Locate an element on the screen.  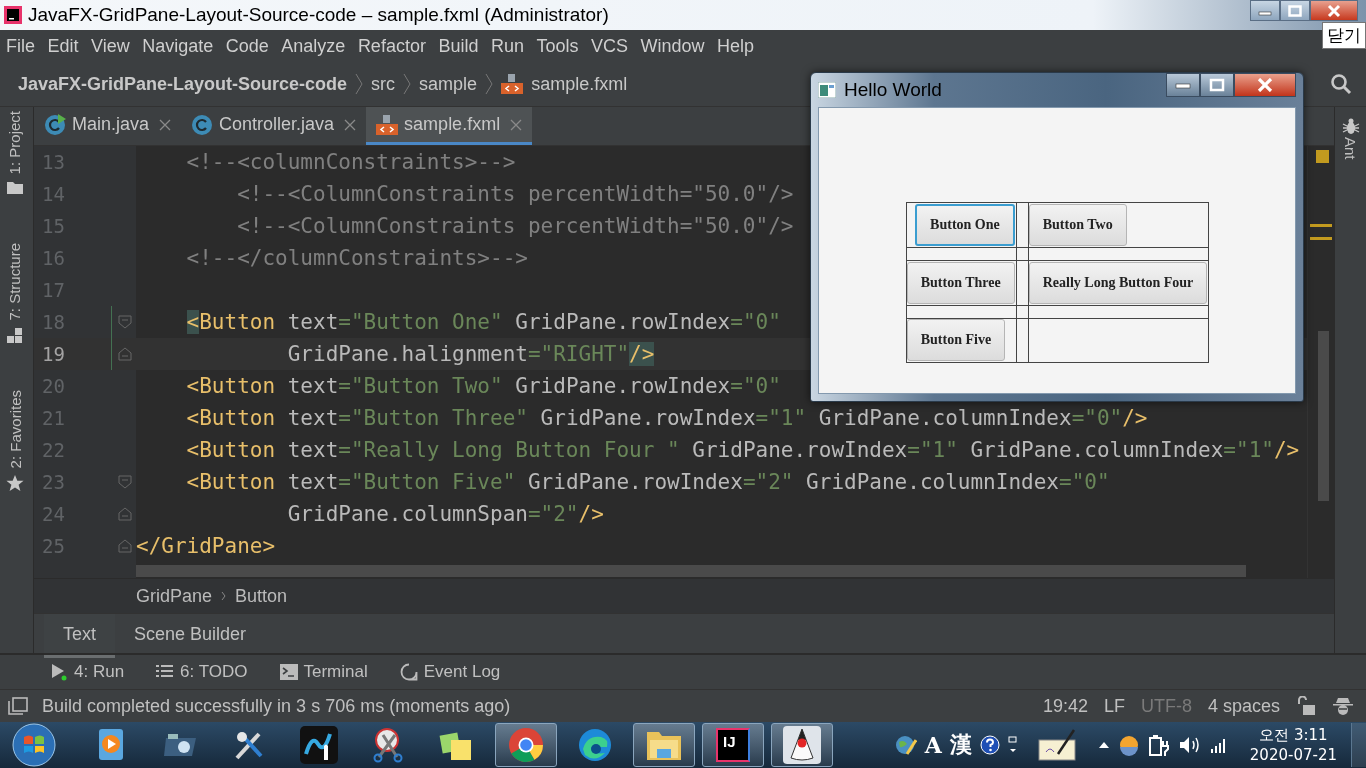
file-tab: Controller.java is located at coordinates (274, 126).